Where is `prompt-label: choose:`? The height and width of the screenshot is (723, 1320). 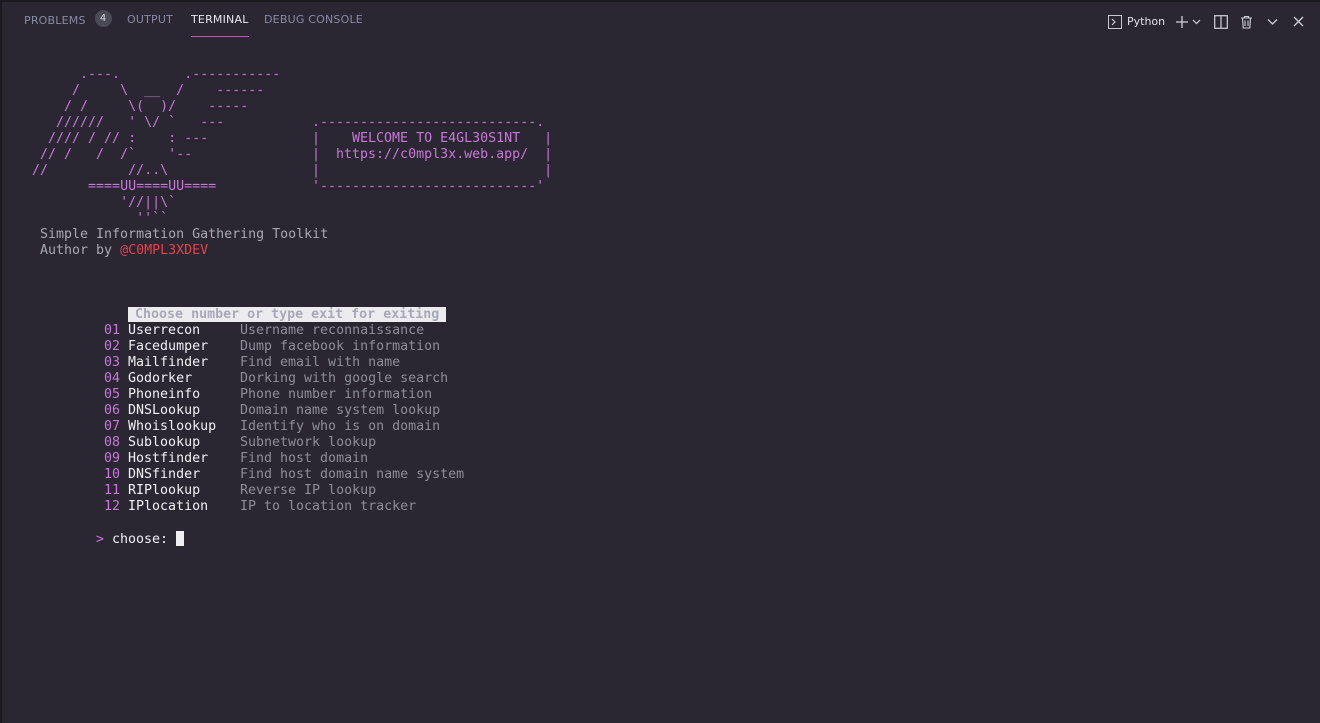 prompt-label: choose: is located at coordinates (140, 539).